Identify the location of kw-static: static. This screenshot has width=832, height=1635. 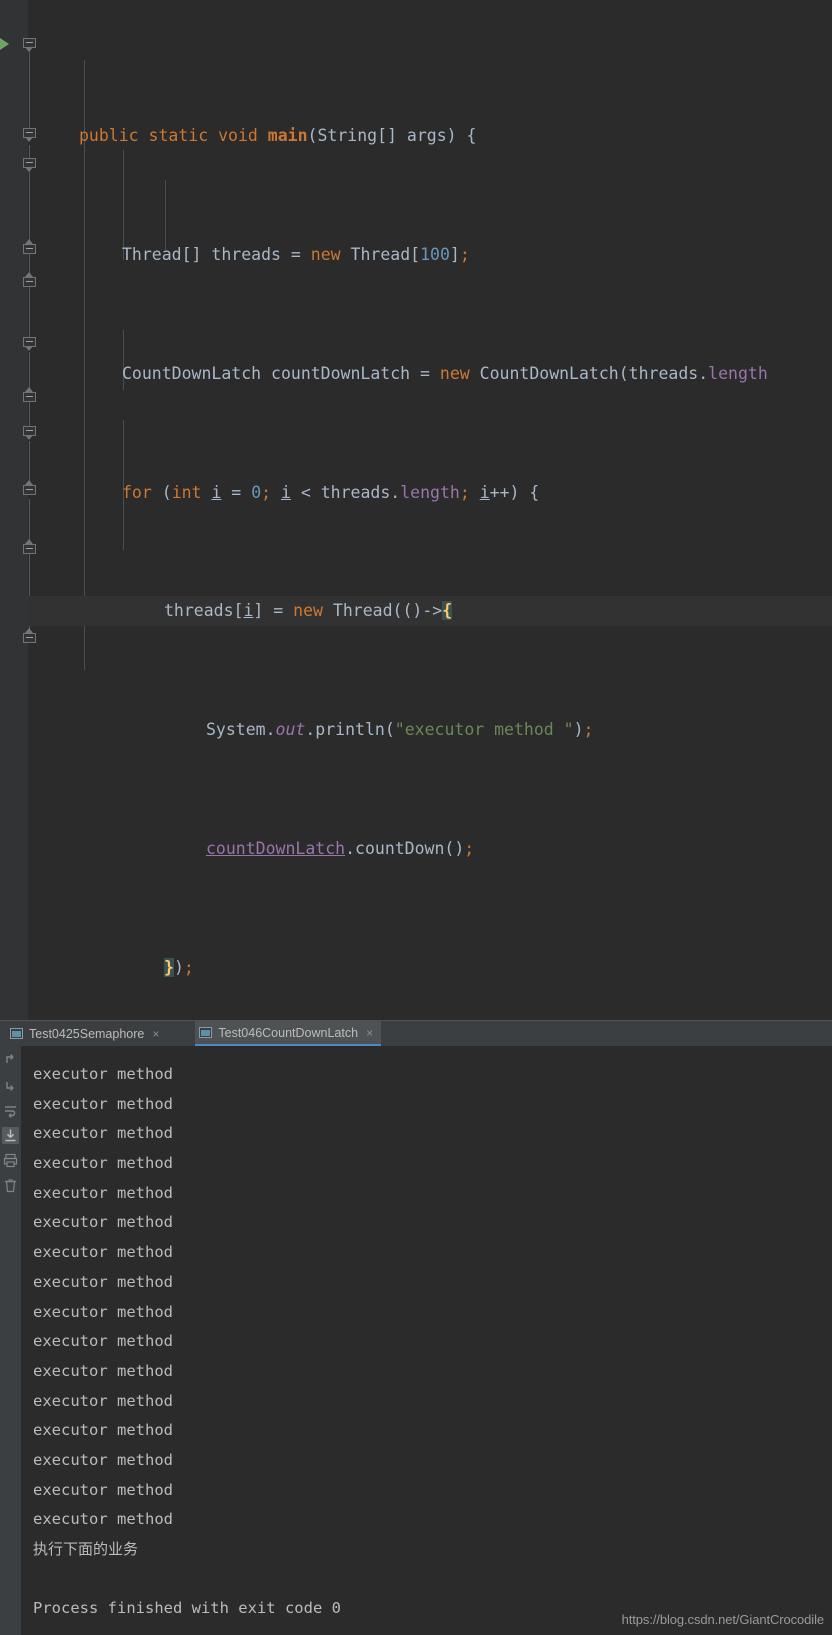
(178, 136).